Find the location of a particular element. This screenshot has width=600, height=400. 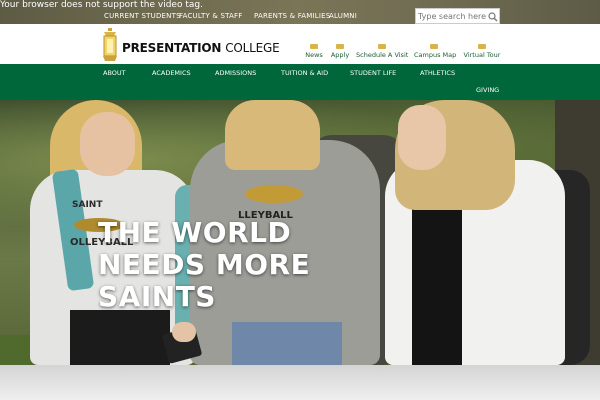

college-name: PRESENTATION COLLEGE is located at coordinates (201, 48).